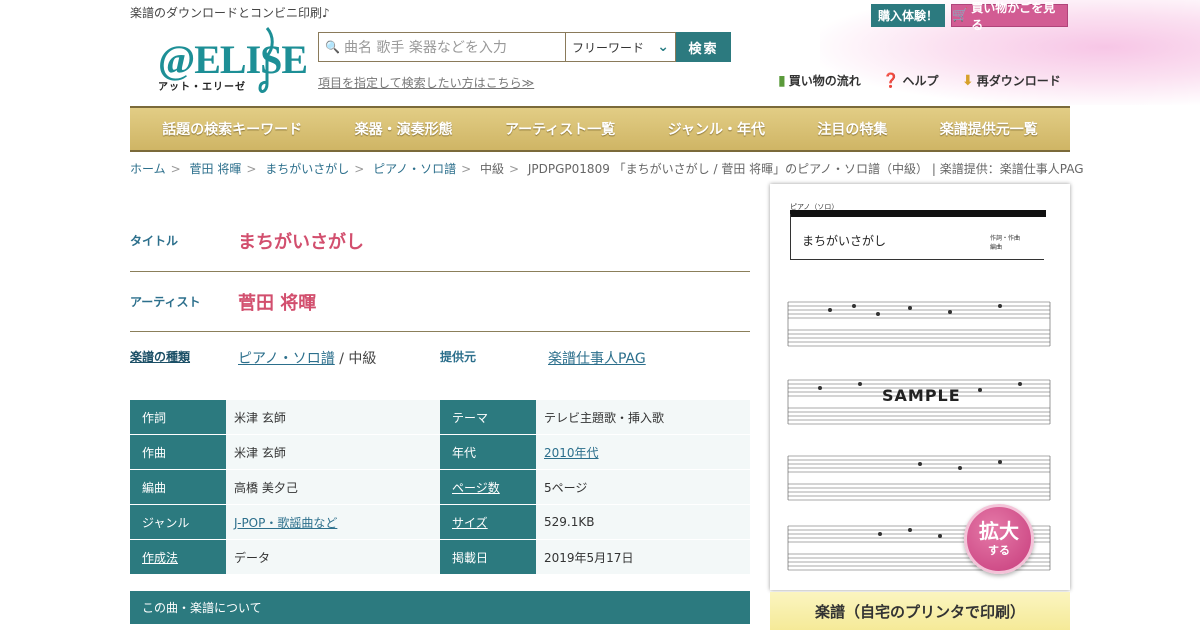 The width and height of the screenshot is (1200, 630). I want to click on method-label: 作成法, so click(178, 557).